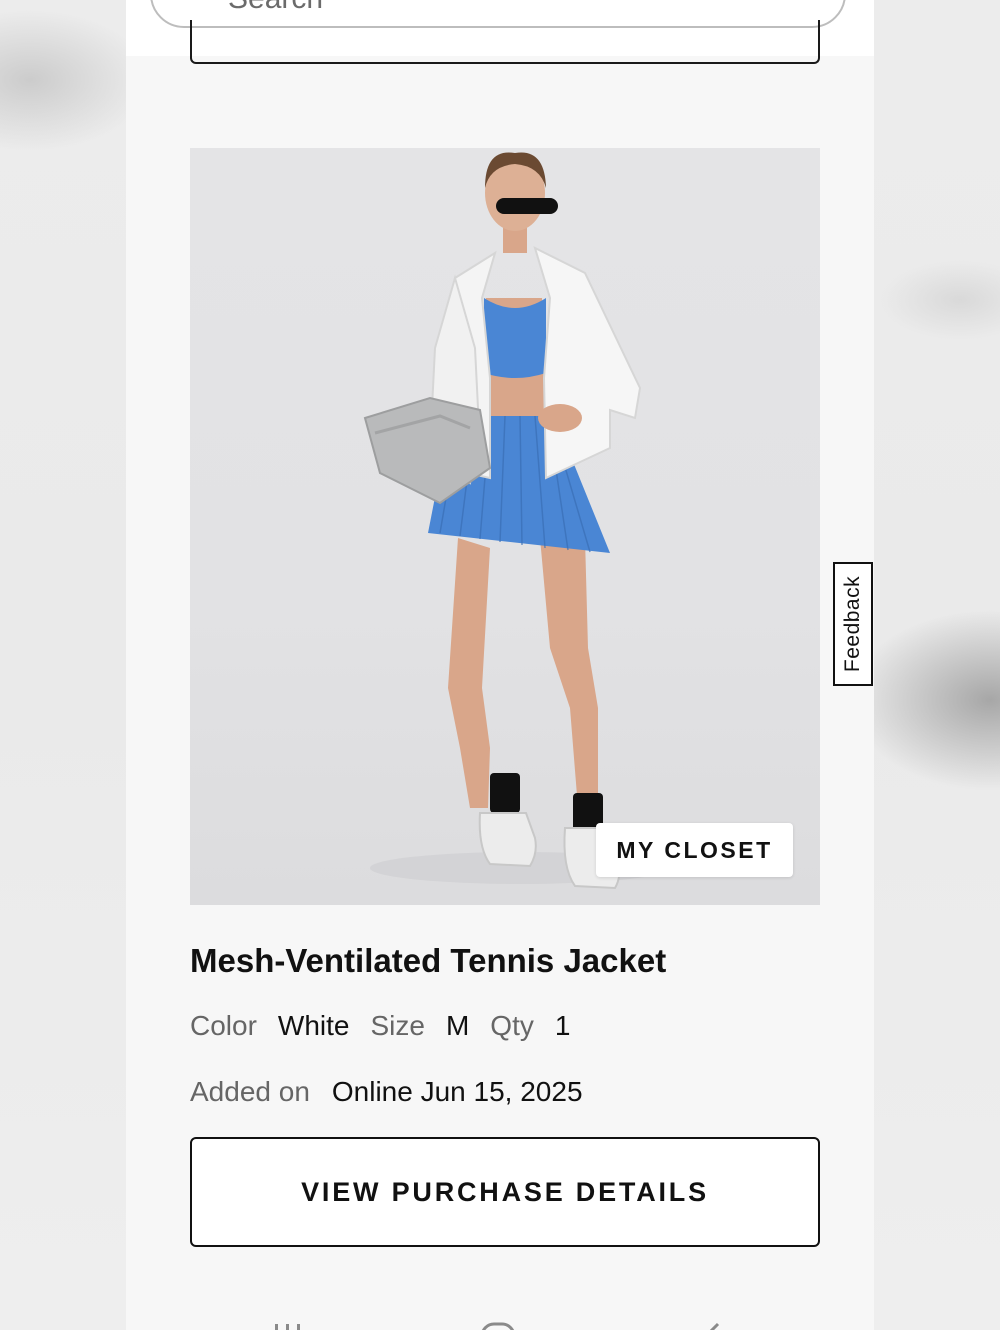  Describe the element at coordinates (562, 1025) in the screenshot. I see `qty-value: 1` at that location.